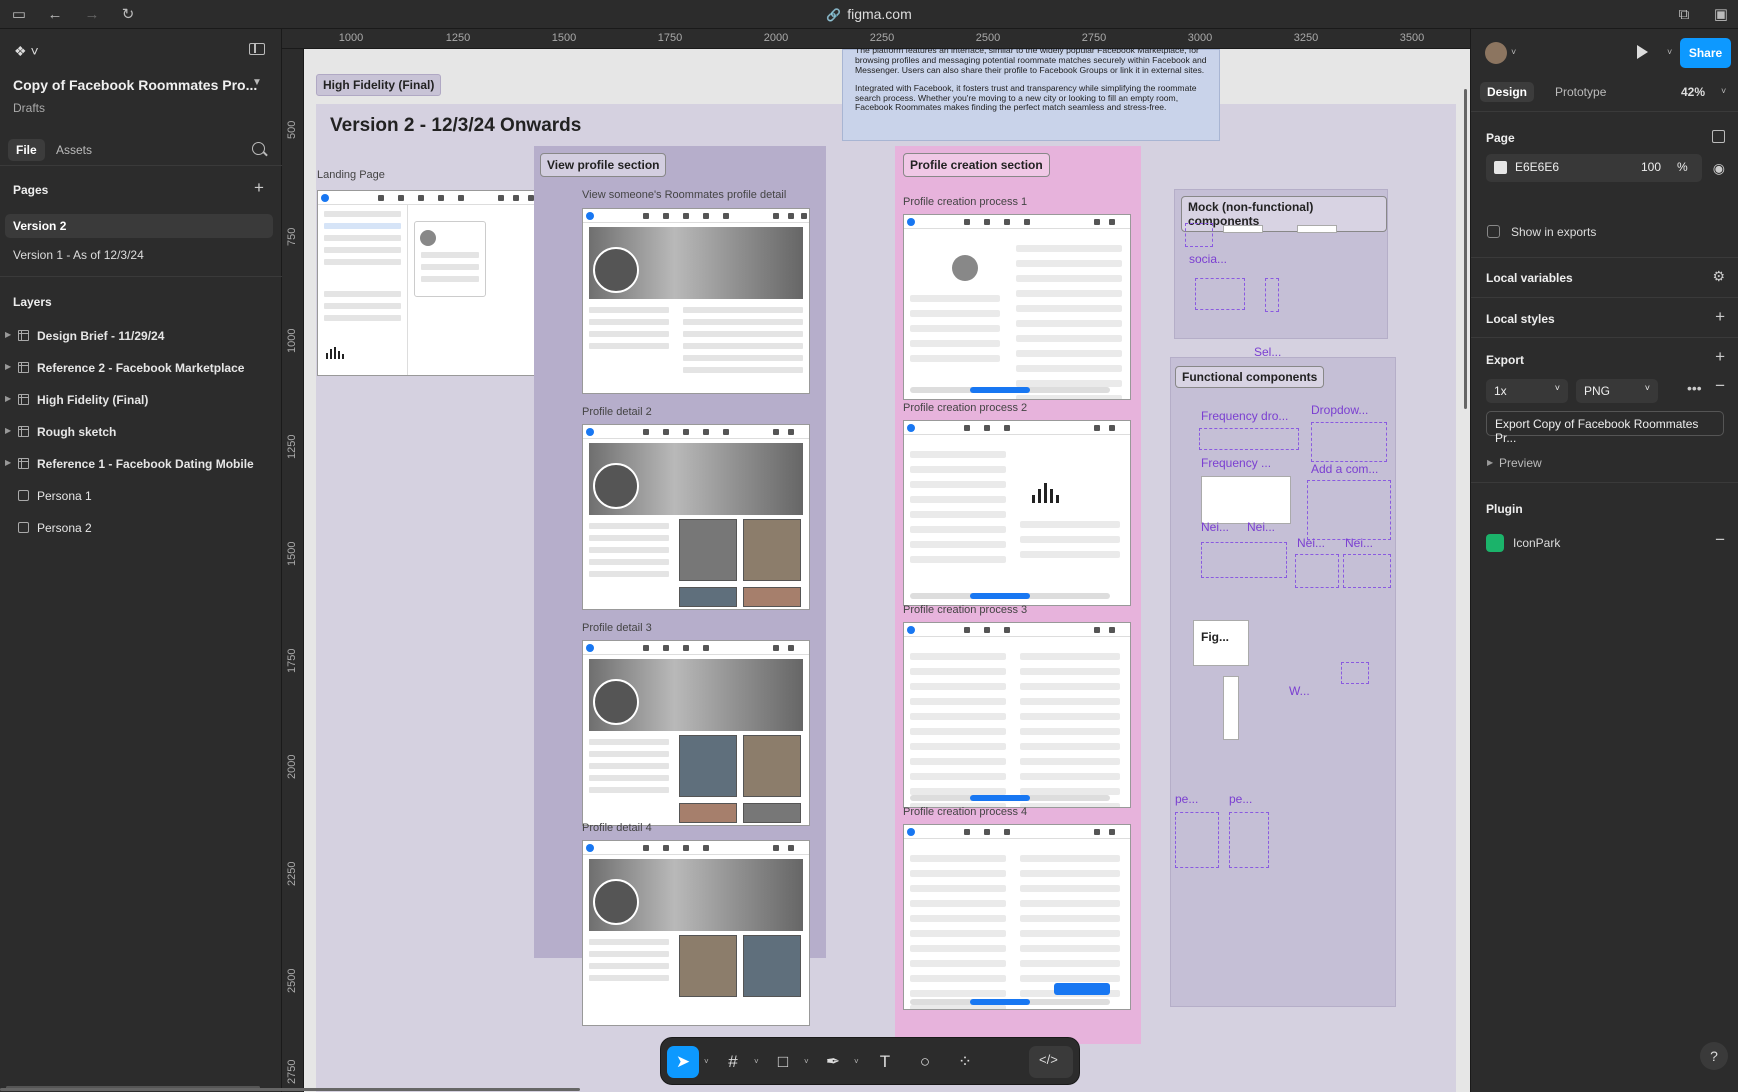 The image size is (1738, 1092). I want to click on local-variables-label: Local variables, so click(1529, 278).